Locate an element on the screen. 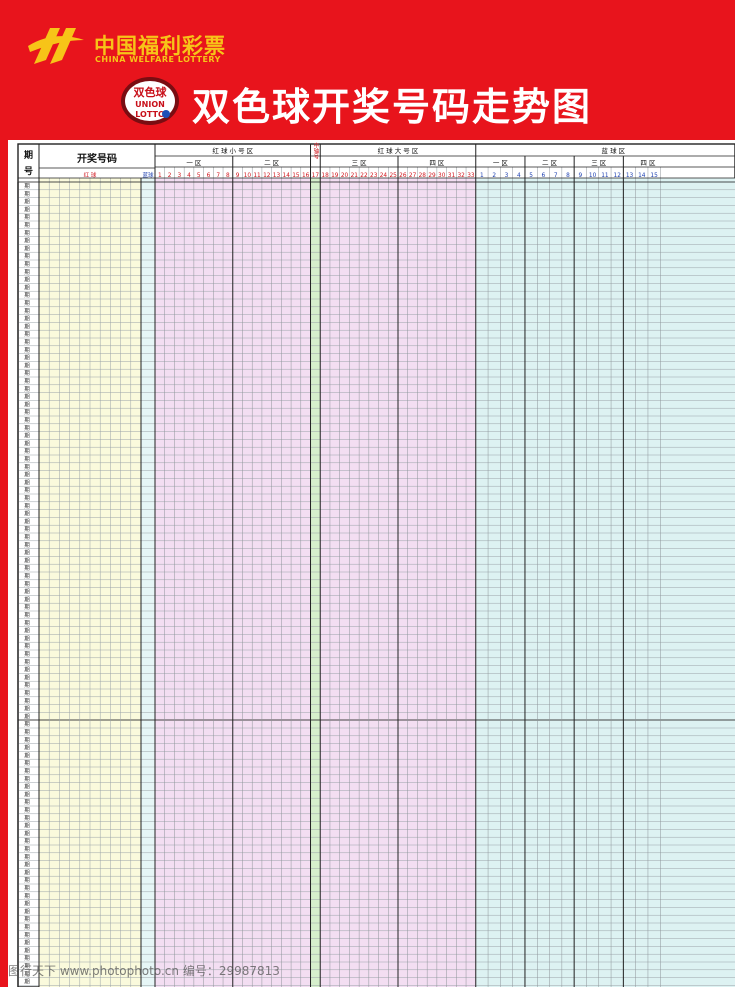 This screenshot has height=987, width=735. red-small-zone-header: 红 球 小 号 区 is located at coordinates (232, 150).